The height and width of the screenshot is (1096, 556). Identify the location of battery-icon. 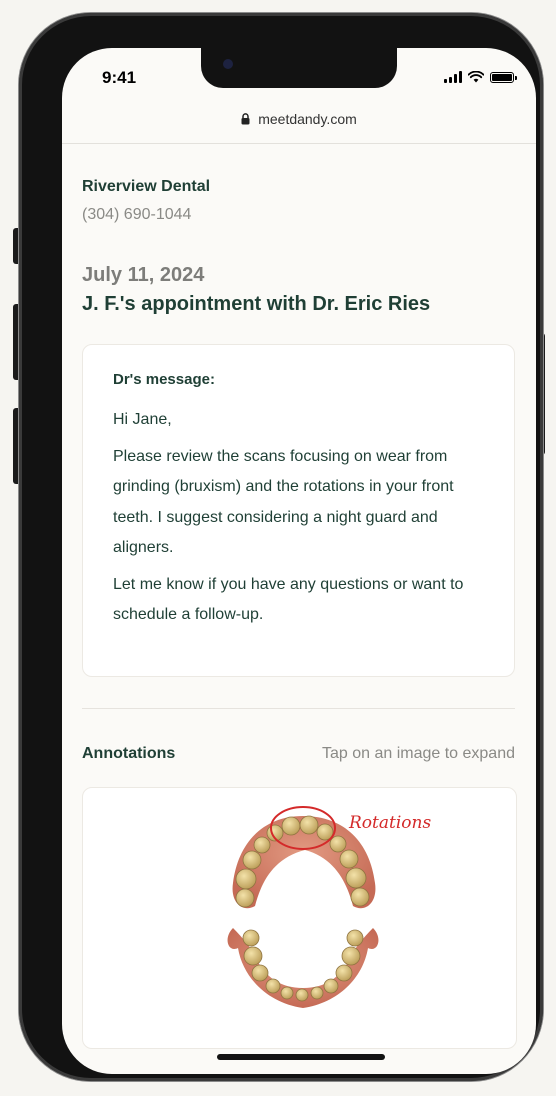
(503, 77).